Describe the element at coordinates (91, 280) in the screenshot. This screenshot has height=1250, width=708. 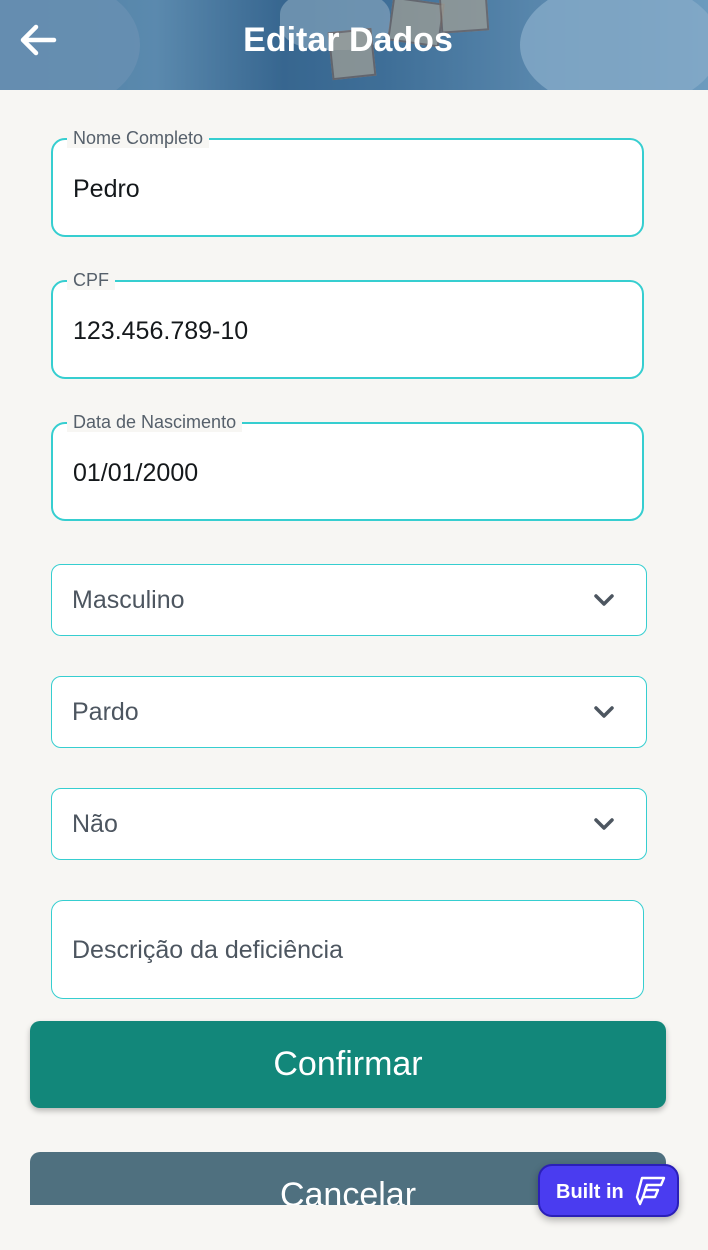
I see `cpf-label: CPF` at that location.